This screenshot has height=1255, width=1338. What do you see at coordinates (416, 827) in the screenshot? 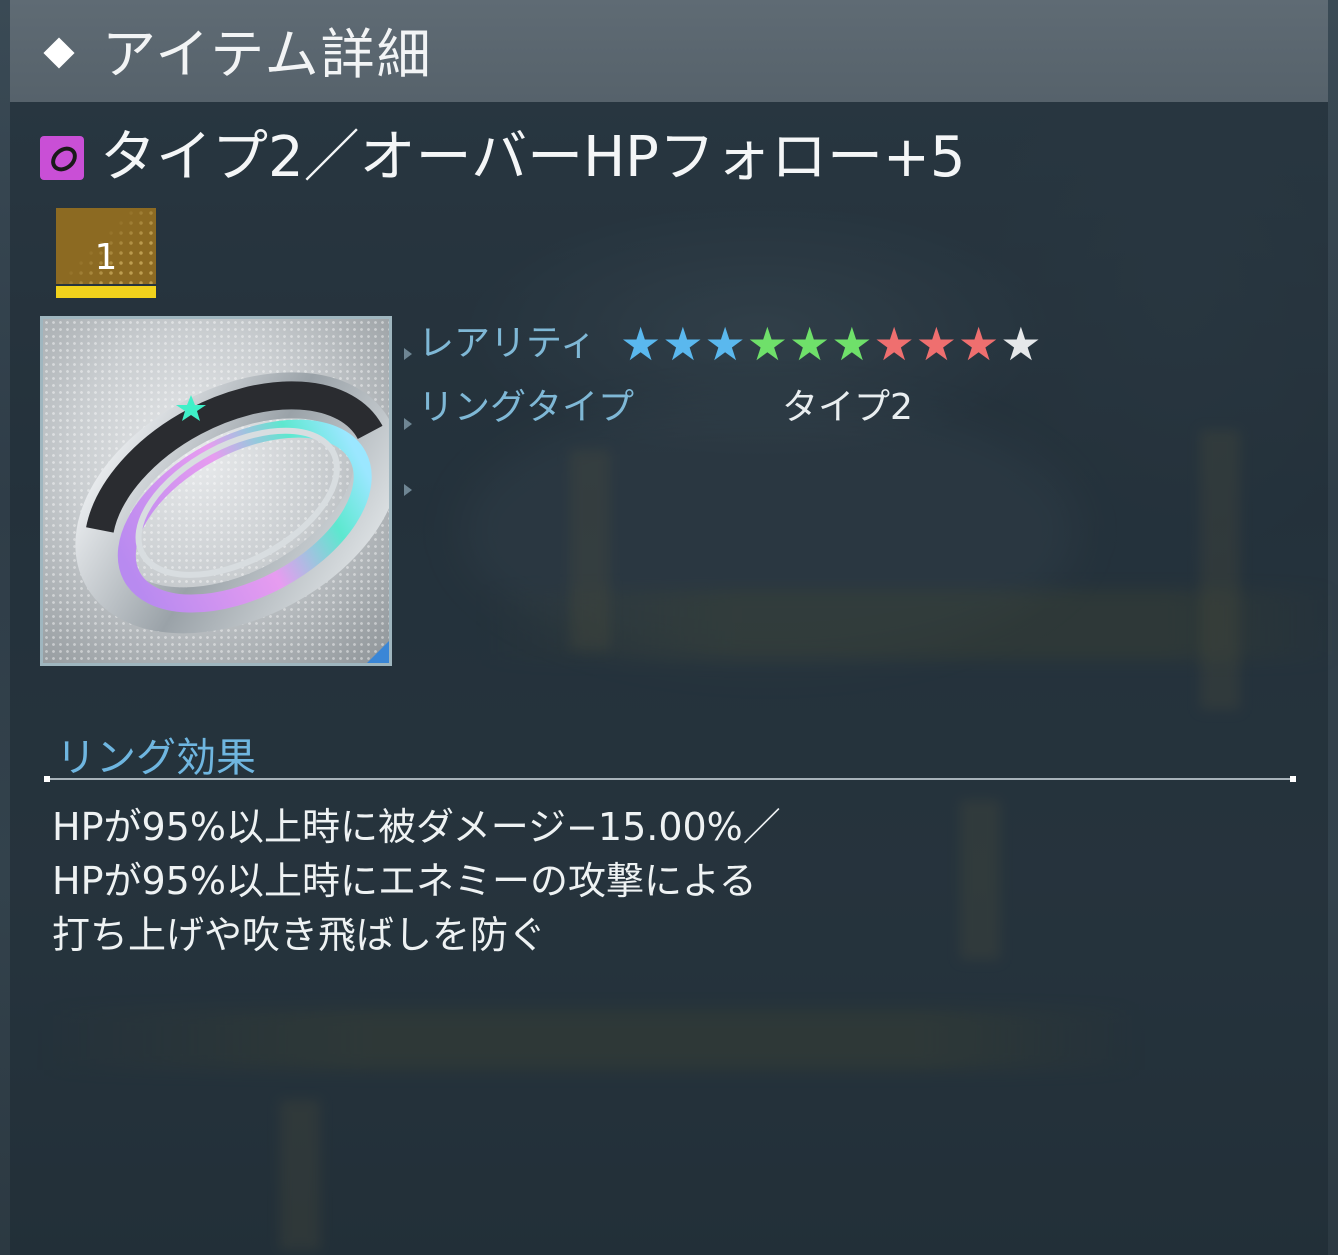
I see `effect-line: HPが95%以上時に被ダメージ−15.00%／` at bounding box center [416, 827].